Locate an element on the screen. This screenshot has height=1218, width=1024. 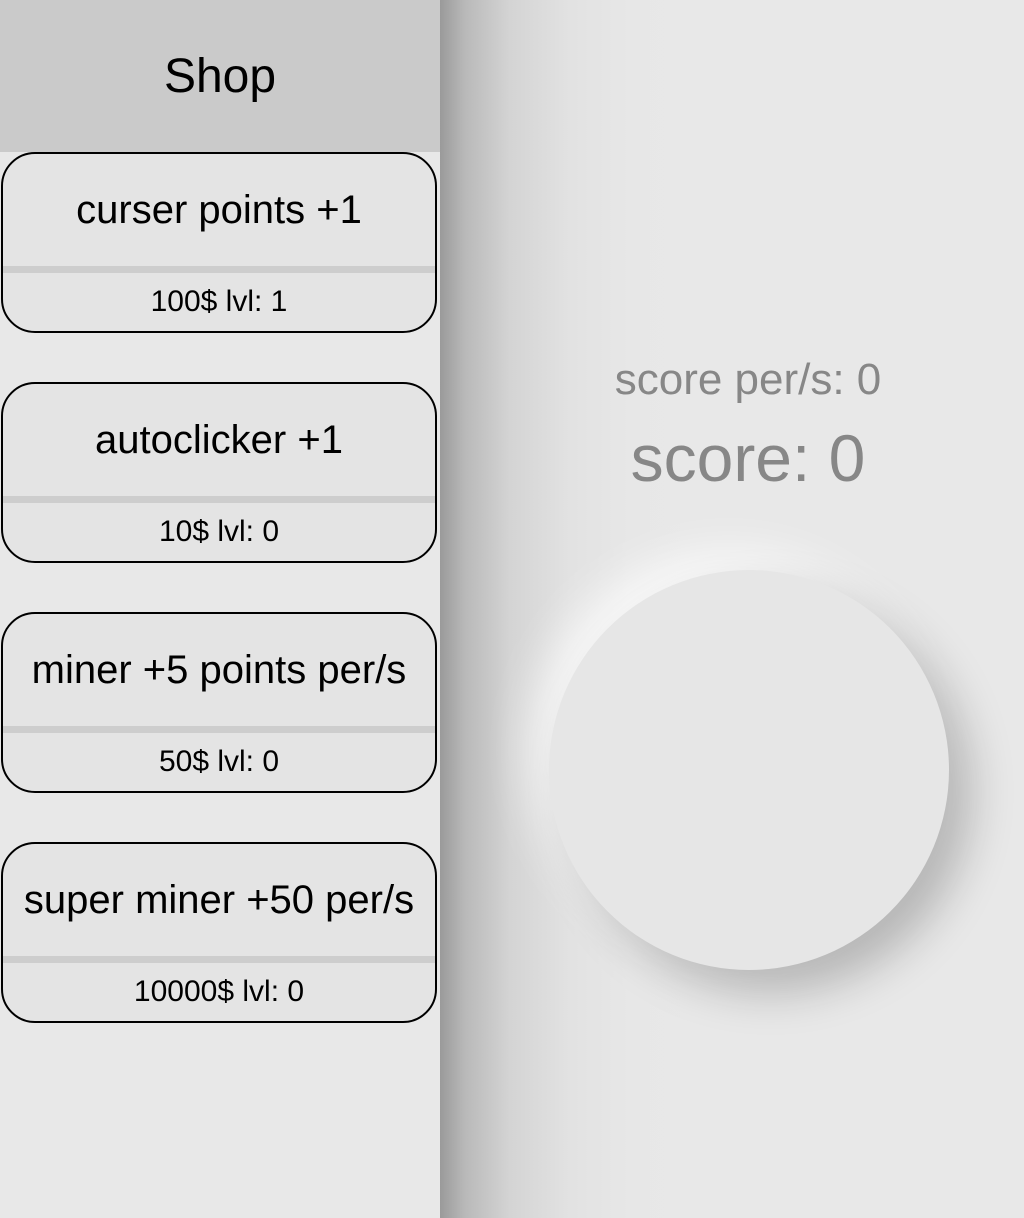
shop-item-price-level: 10$ lvl: 0 is located at coordinates (219, 531).